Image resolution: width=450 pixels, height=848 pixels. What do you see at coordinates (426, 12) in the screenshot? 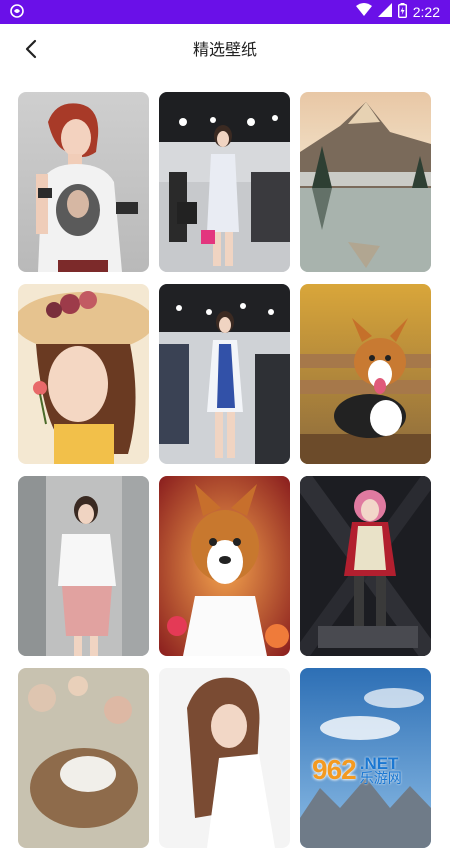
I see `status-time: 2:22` at bounding box center [426, 12].